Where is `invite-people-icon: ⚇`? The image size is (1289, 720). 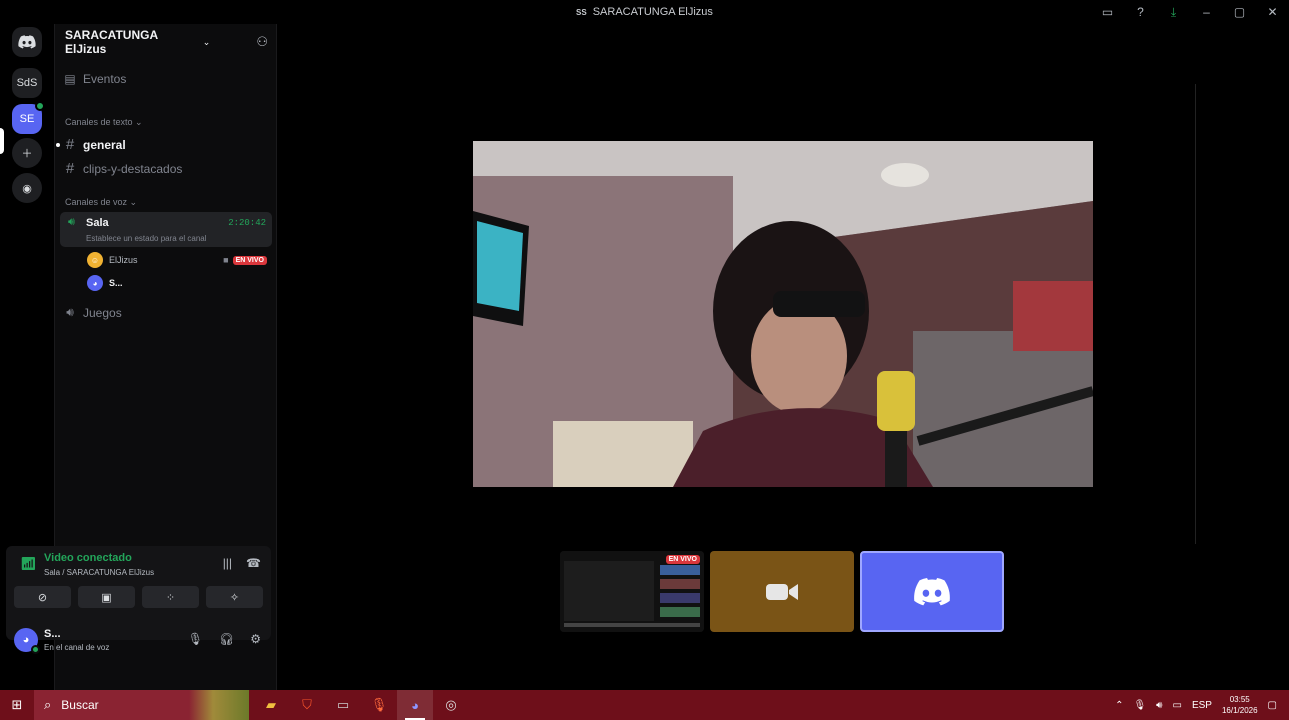 invite-people-icon: ⚇ is located at coordinates (262, 42).